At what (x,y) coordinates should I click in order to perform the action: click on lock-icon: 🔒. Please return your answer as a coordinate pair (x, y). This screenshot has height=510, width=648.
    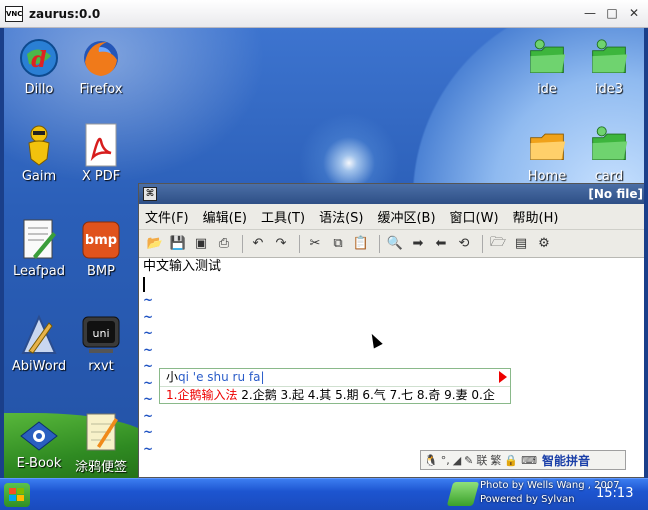
    Looking at the image, I should click on (511, 460).